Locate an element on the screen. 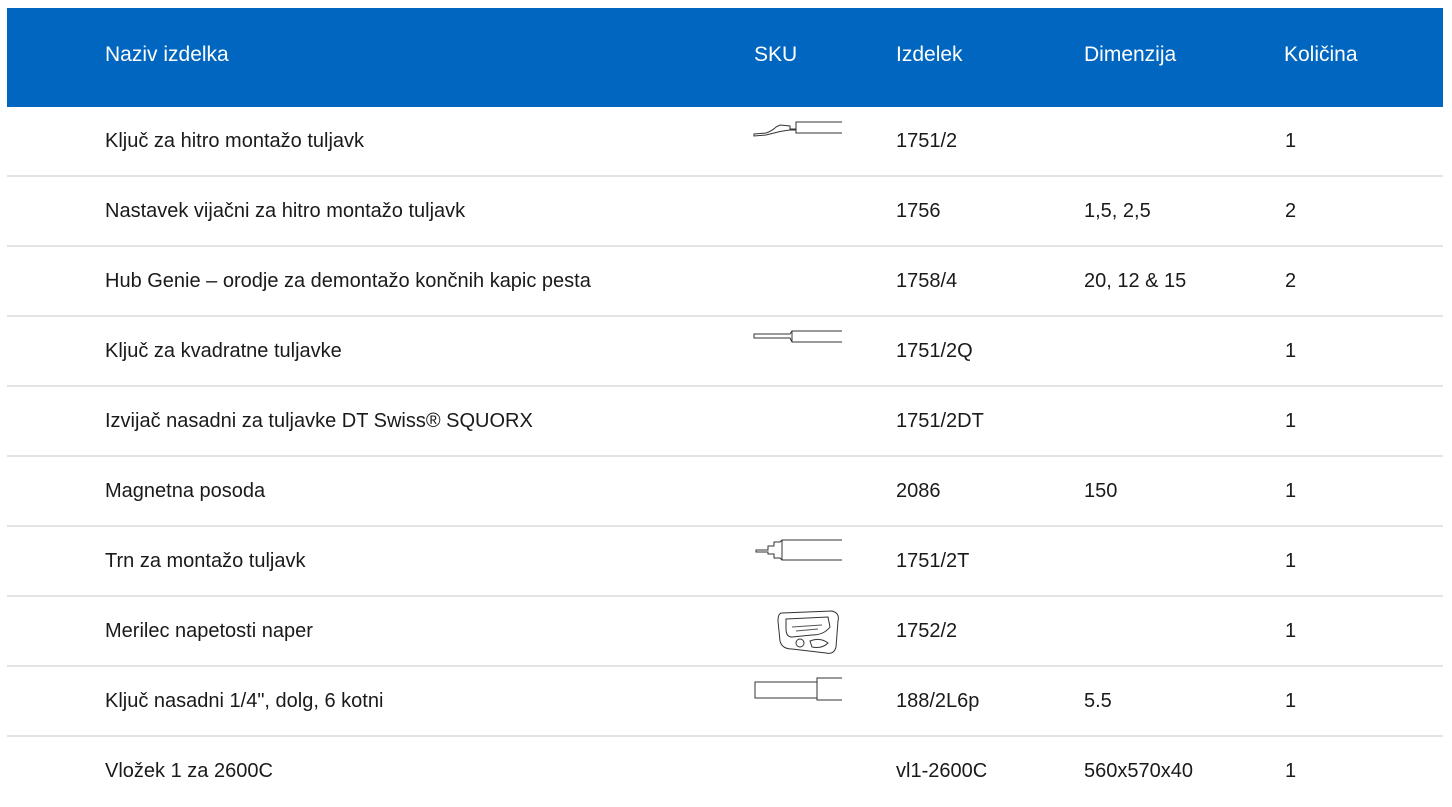 The width and height of the screenshot is (1452, 807). row-item: 1752/2 is located at coordinates (927, 631).